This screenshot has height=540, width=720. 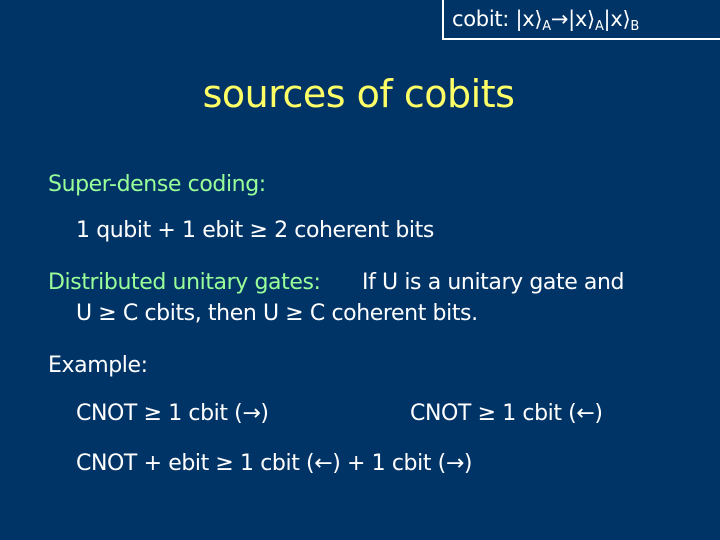 What do you see at coordinates (506, 413) in the screenshot?
I see `example-item-2: CNOT ≥ 1 cbit (←)` at bounding box center [506, 413].